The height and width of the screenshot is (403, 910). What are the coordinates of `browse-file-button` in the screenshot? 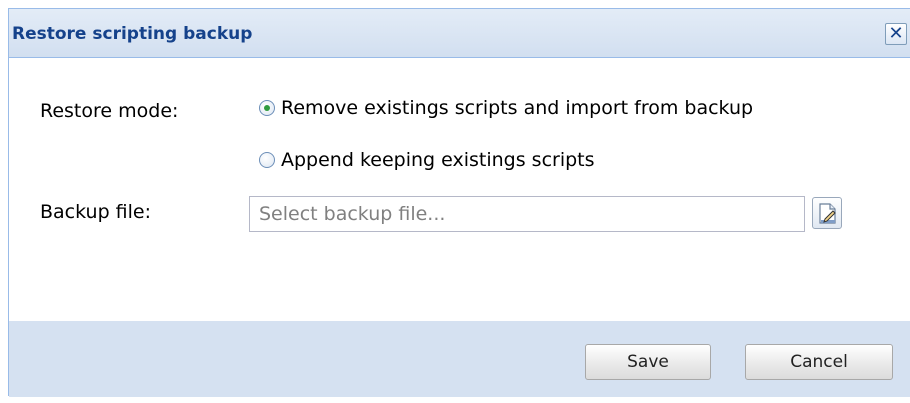 It's located at (827, 213).